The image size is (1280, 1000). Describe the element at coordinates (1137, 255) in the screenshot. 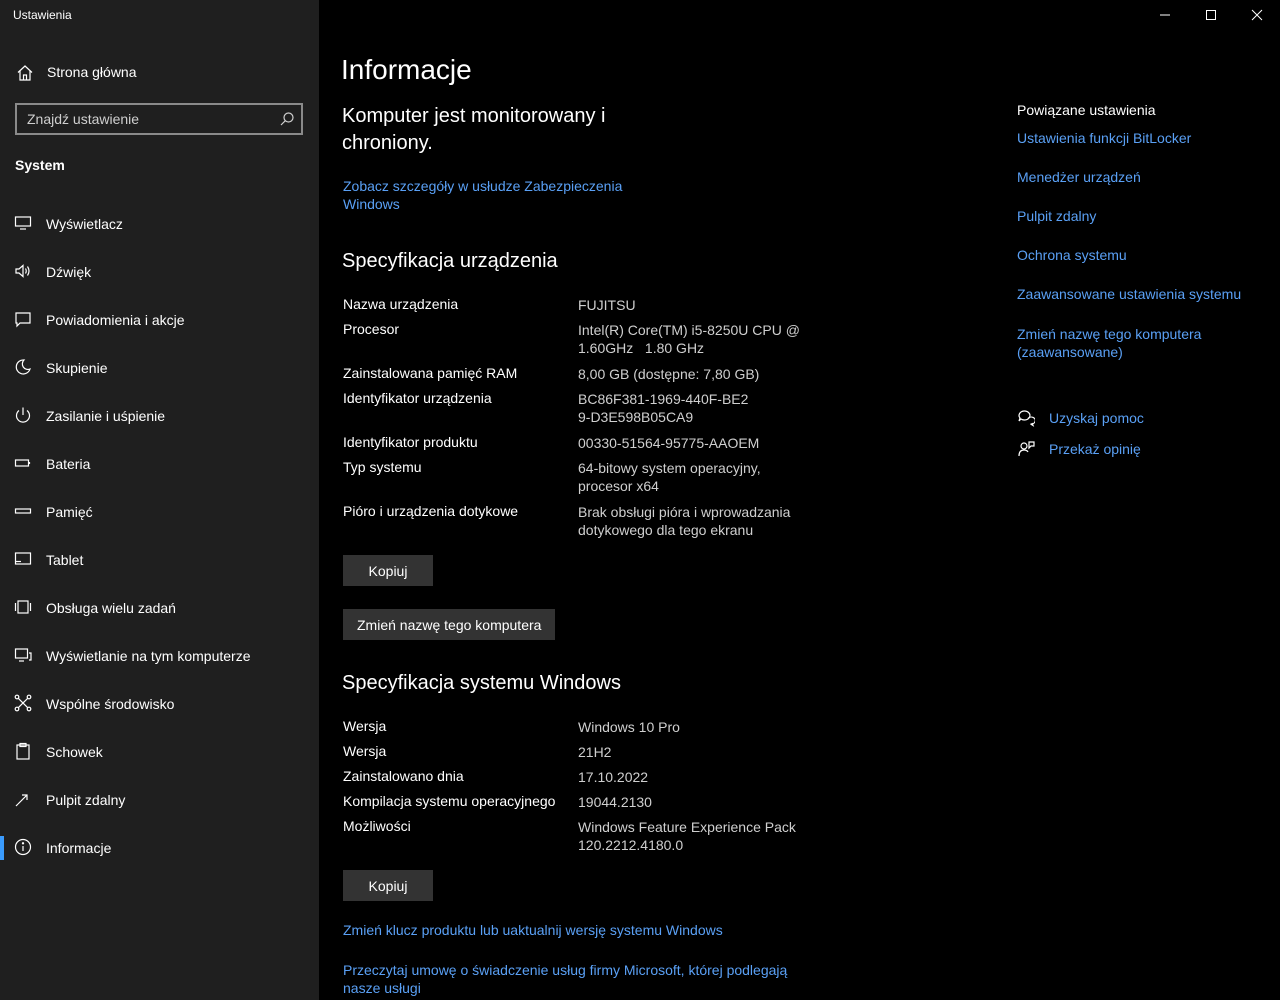

I see `system-protection-link: Ochrona systemu` at that location.